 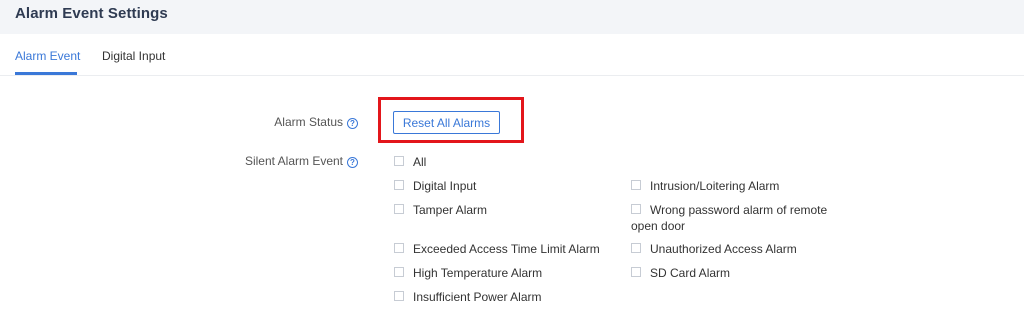 What do you see at coordinates (658, 226) in the screenshot?
I see `checkbox-wrong-password-continued: open door` at bounding box center [658, 226].